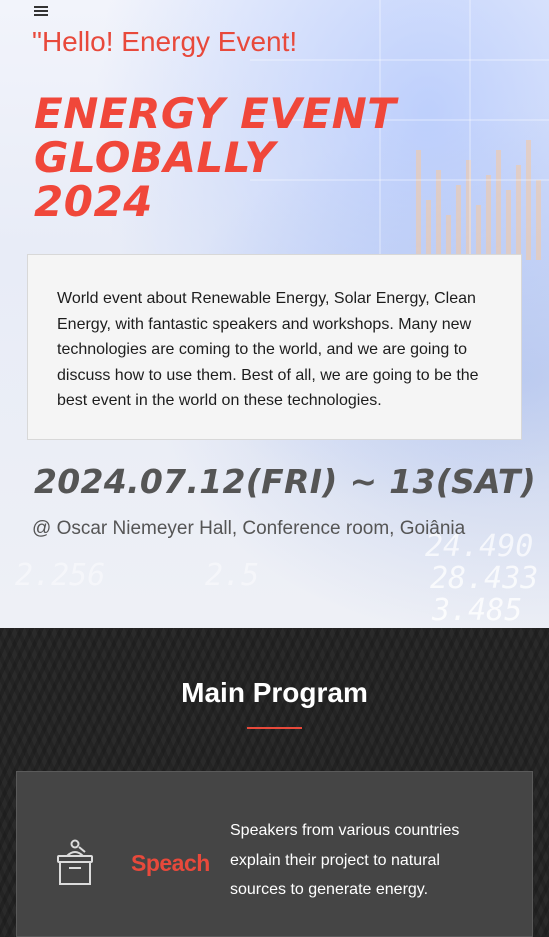 The image size is (549, 937). I want to click on title-underline, so click(274, 728).